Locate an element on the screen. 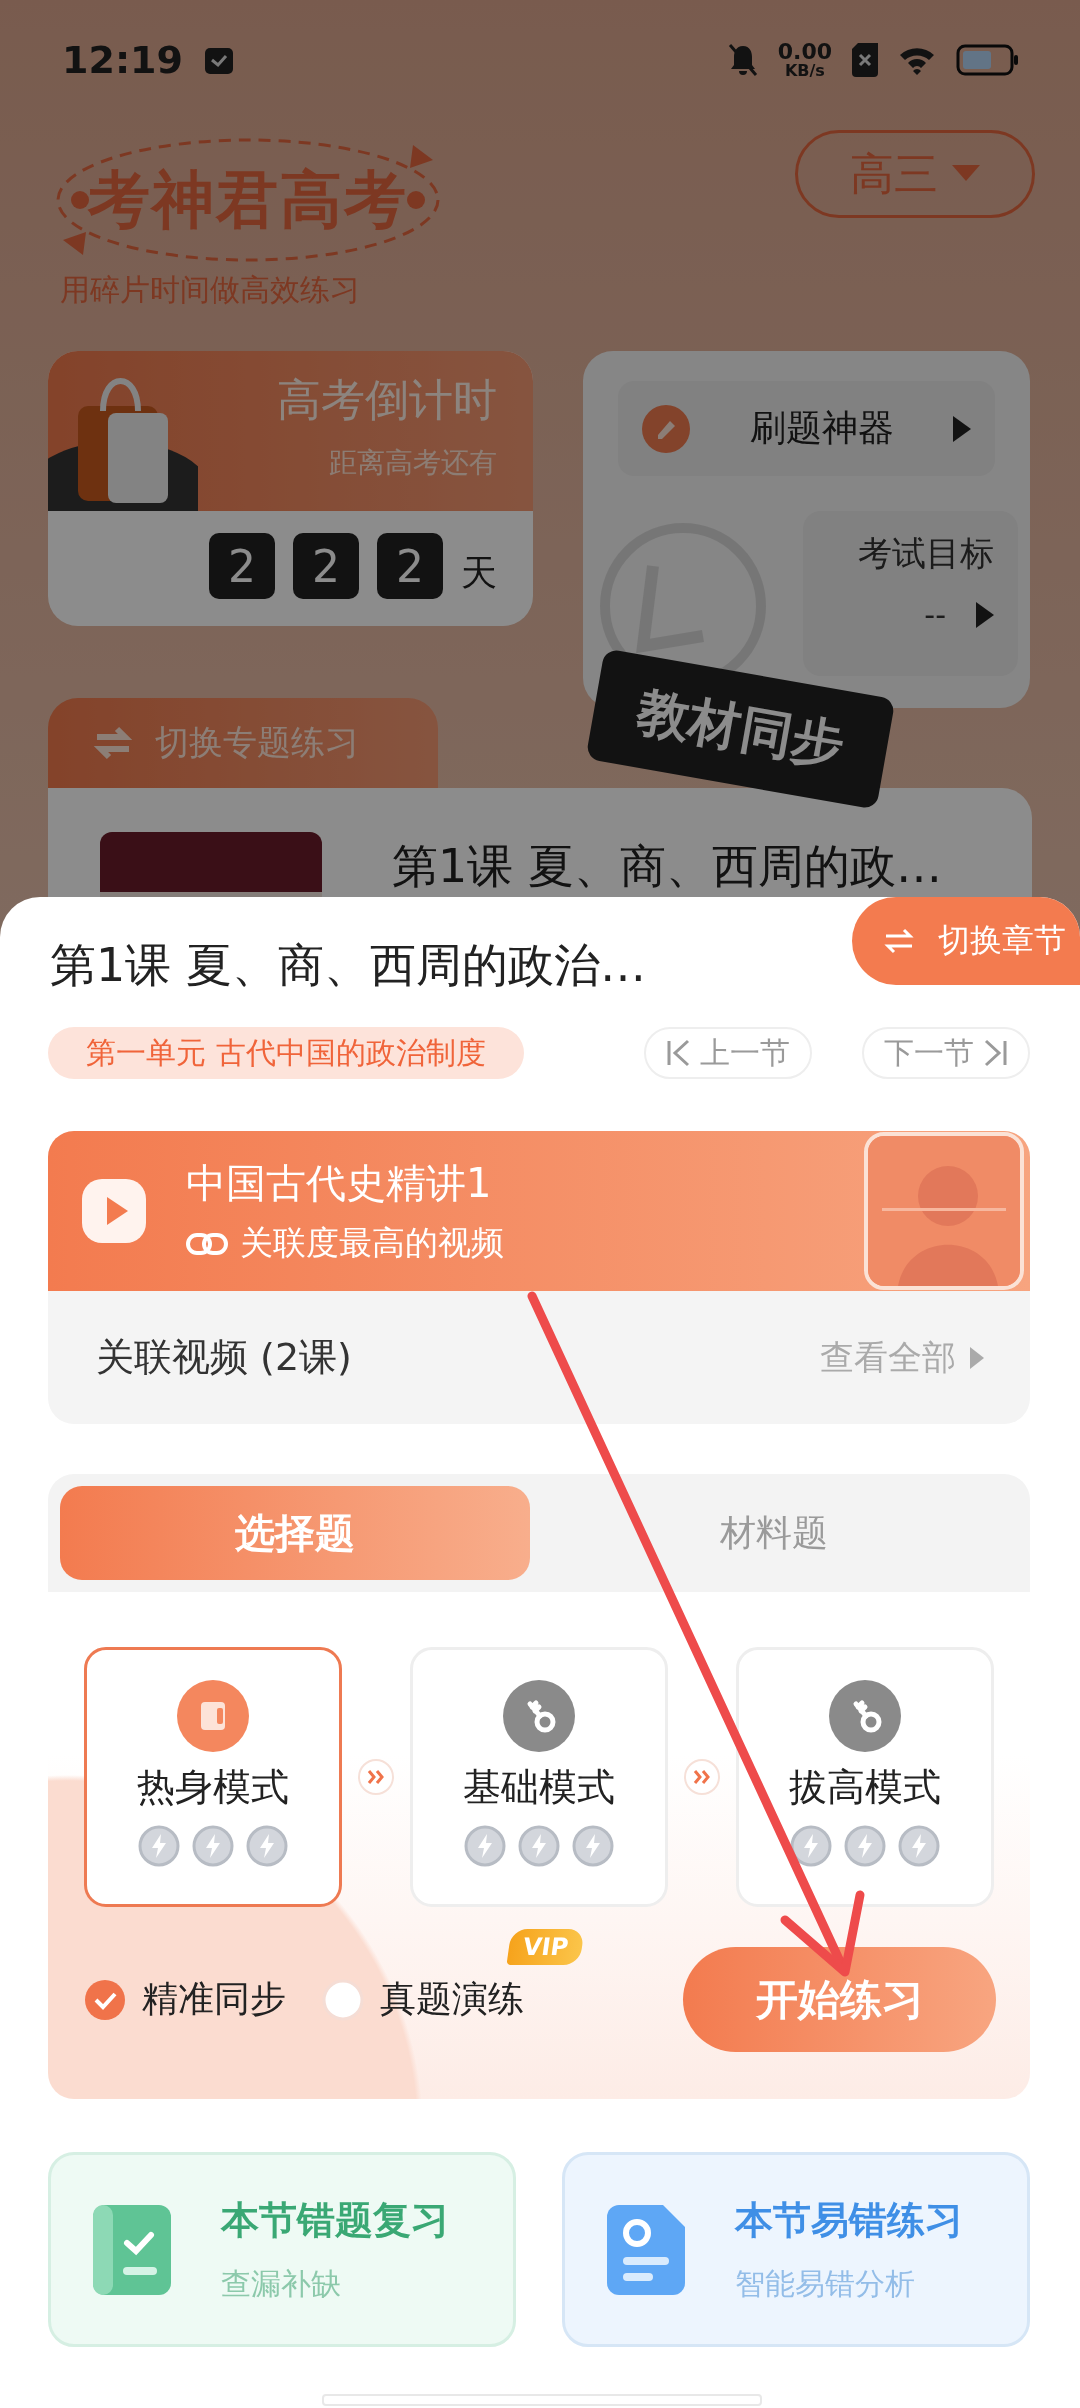 The width and height of the screenshot is (1080, 2408). checked-circle-icon is located at coordinates (105, 1999).